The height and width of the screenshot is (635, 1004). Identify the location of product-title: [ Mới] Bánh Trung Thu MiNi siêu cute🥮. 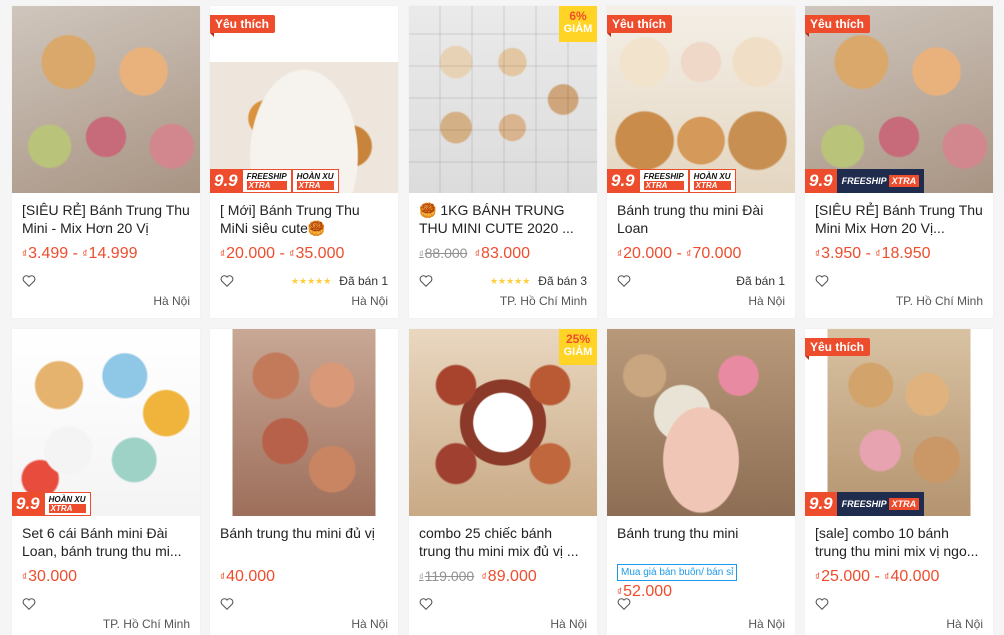
(304, 219).